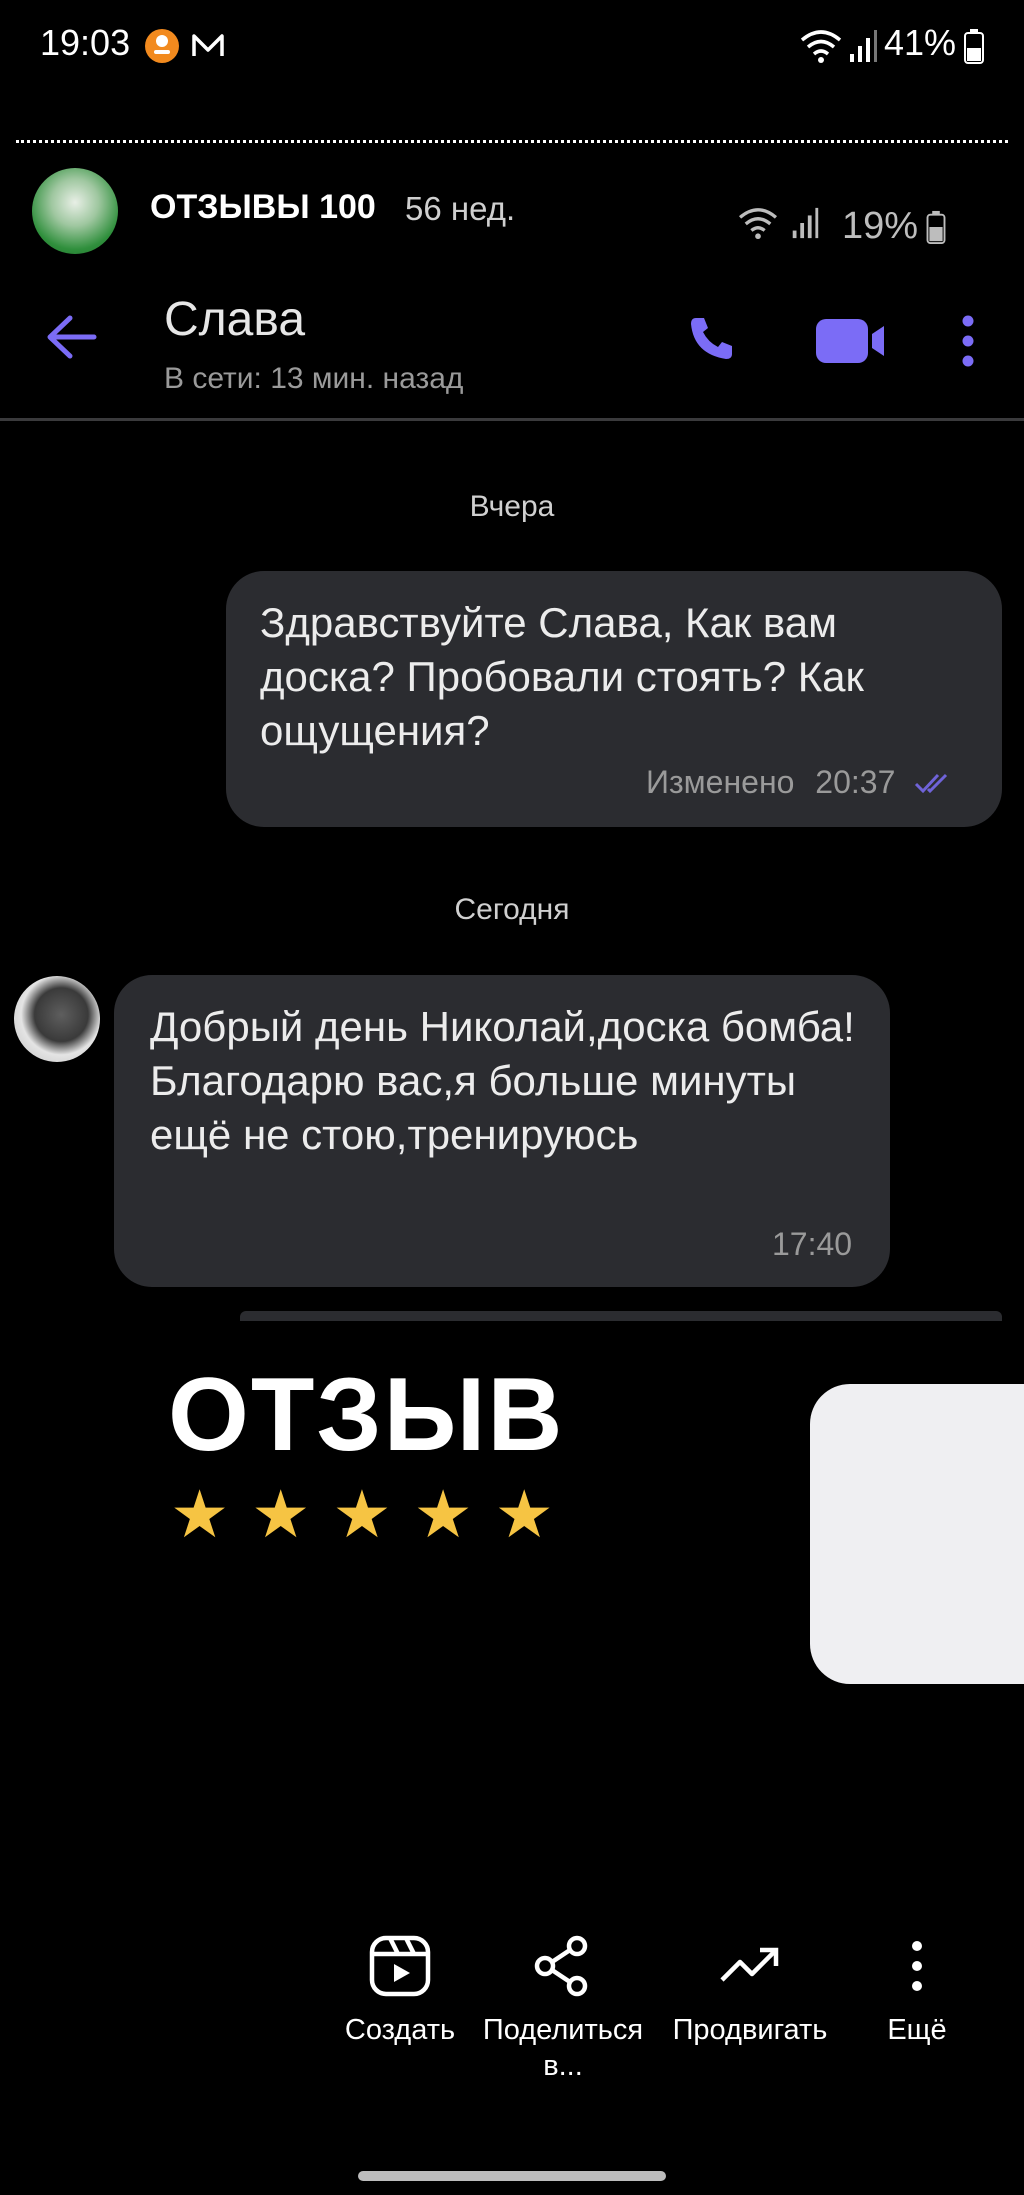 This screenshot has height=2195, width=1024. I want to click on edited-label: Изменено, so click(720, 782).